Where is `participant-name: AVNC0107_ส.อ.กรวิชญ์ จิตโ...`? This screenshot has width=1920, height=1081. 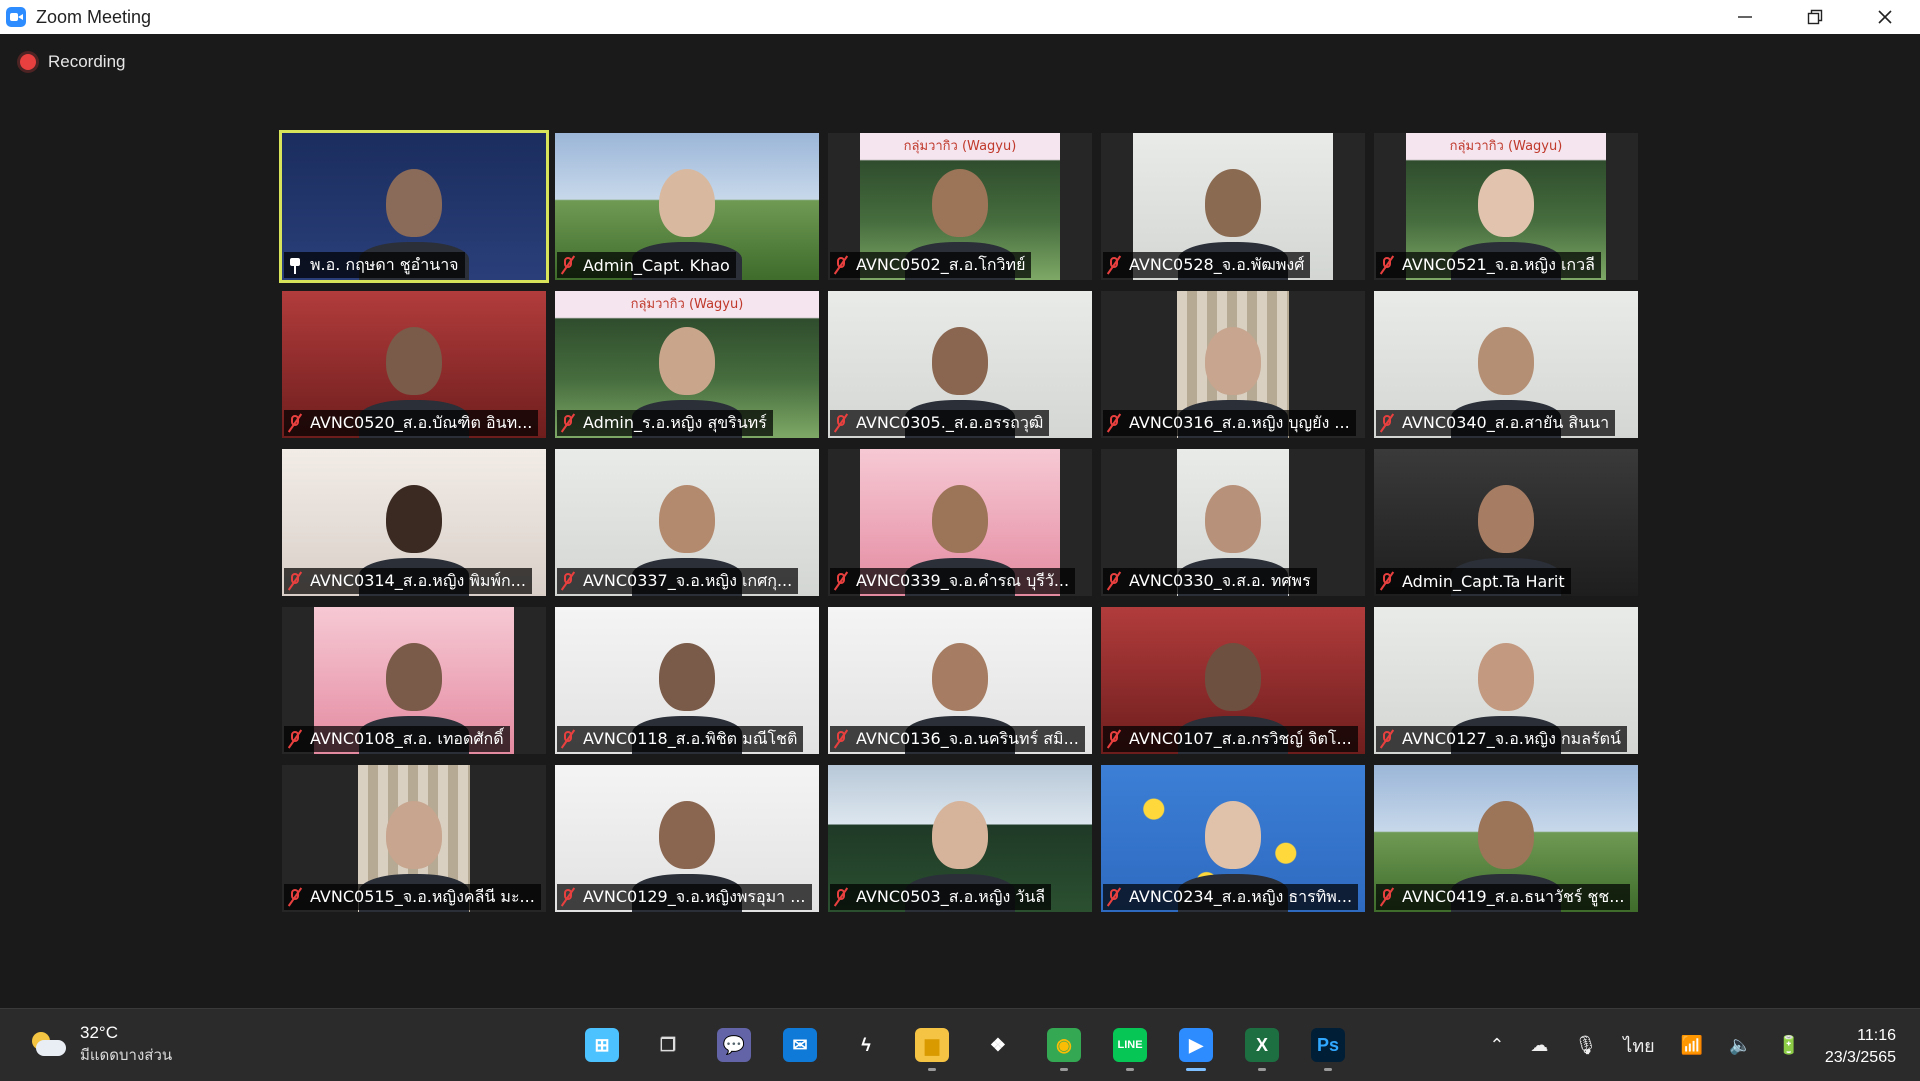
participant-name: AVNC0107_ส.อ.กรวิชญ์ จิตโ... is located at coordinates (1240, 738).